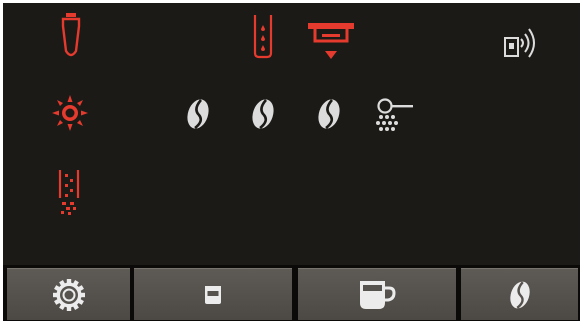 The width and height of the screenshot is (583, 324). What do you see at coordinates (394, 114) in the screenshot?
I see `ground-coffee-icon` at bounding box center [394, 114].